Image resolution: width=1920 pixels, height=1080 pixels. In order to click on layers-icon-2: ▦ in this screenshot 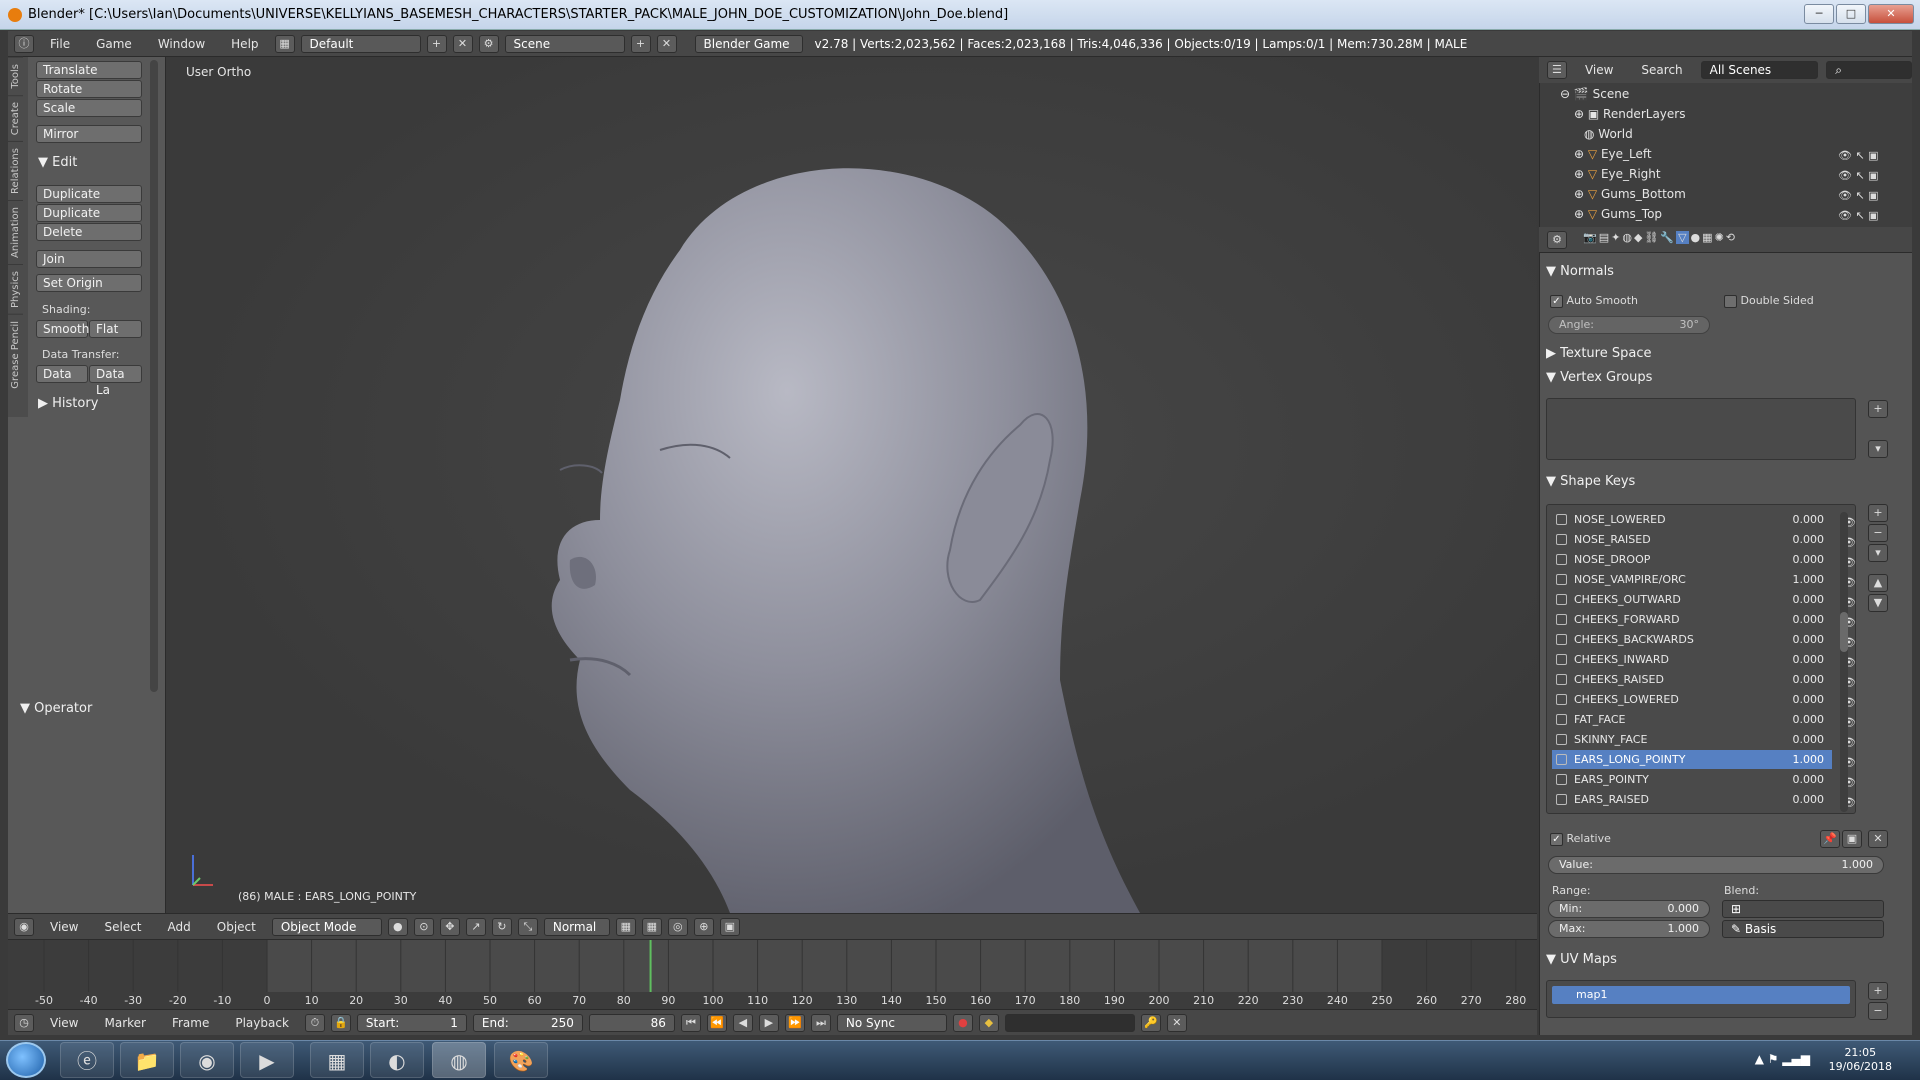, I will do `click(651, 926)`.